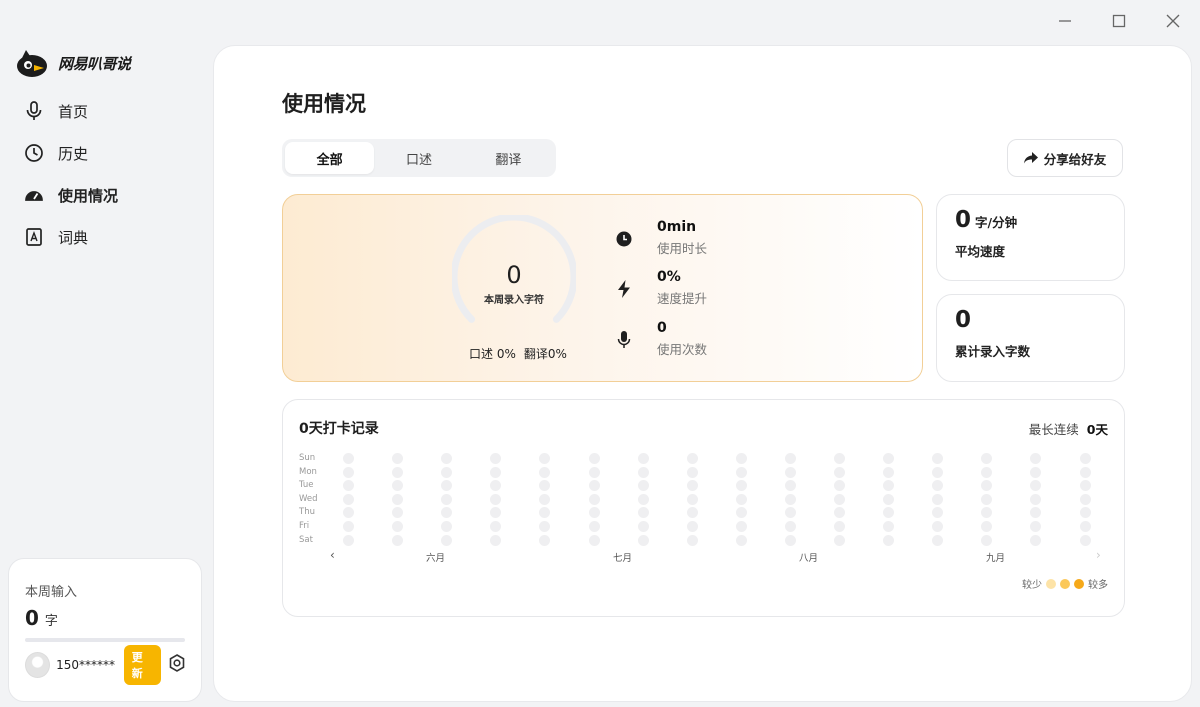 This screenshot has height=707, width=1200. Describe the element at coordinates (106, 111) in the screenshot. I see `sidebar-item-home: 首页` at that location.